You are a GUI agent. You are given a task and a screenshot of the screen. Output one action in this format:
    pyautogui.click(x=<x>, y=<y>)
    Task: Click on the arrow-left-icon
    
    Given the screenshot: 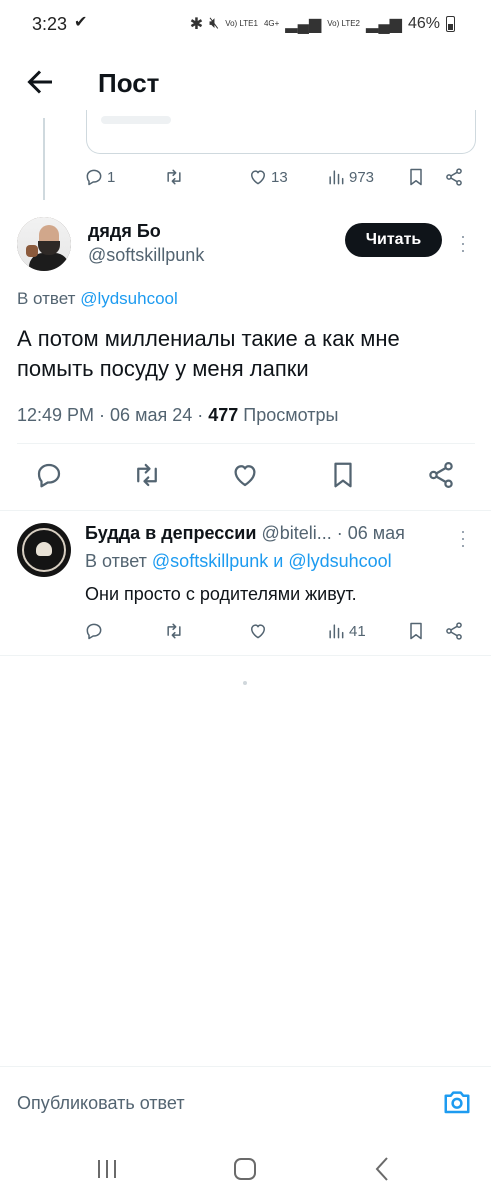 What is the action you would take?
    pyautogui.click(x=39, y=82)
    